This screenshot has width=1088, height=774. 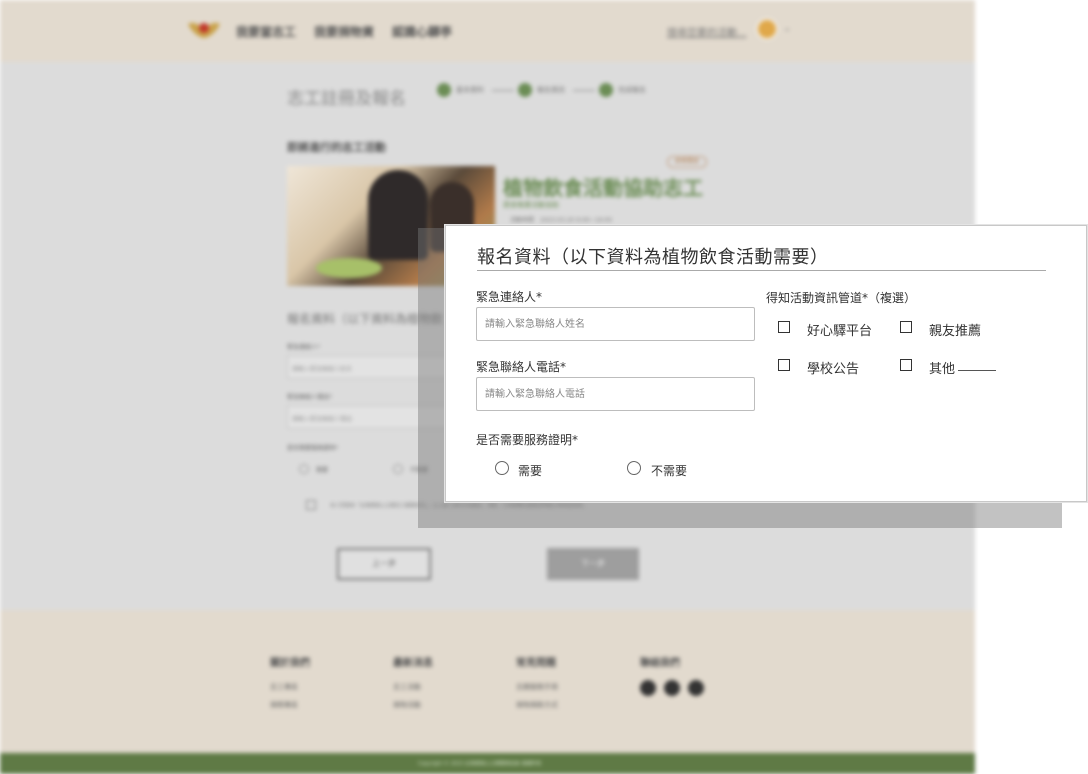 What do you see at coordinates (304, 469) in the screenshot?
I see `radio-need-bg` at bounding box center [304, 469].